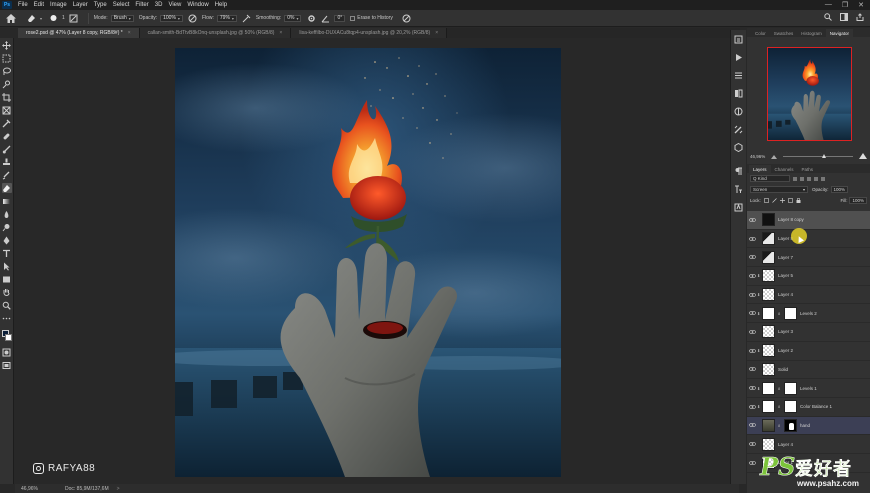 The width and height of the screenshot is (870, 493). I want to click on crop-tool-icon, so click(7, 97).